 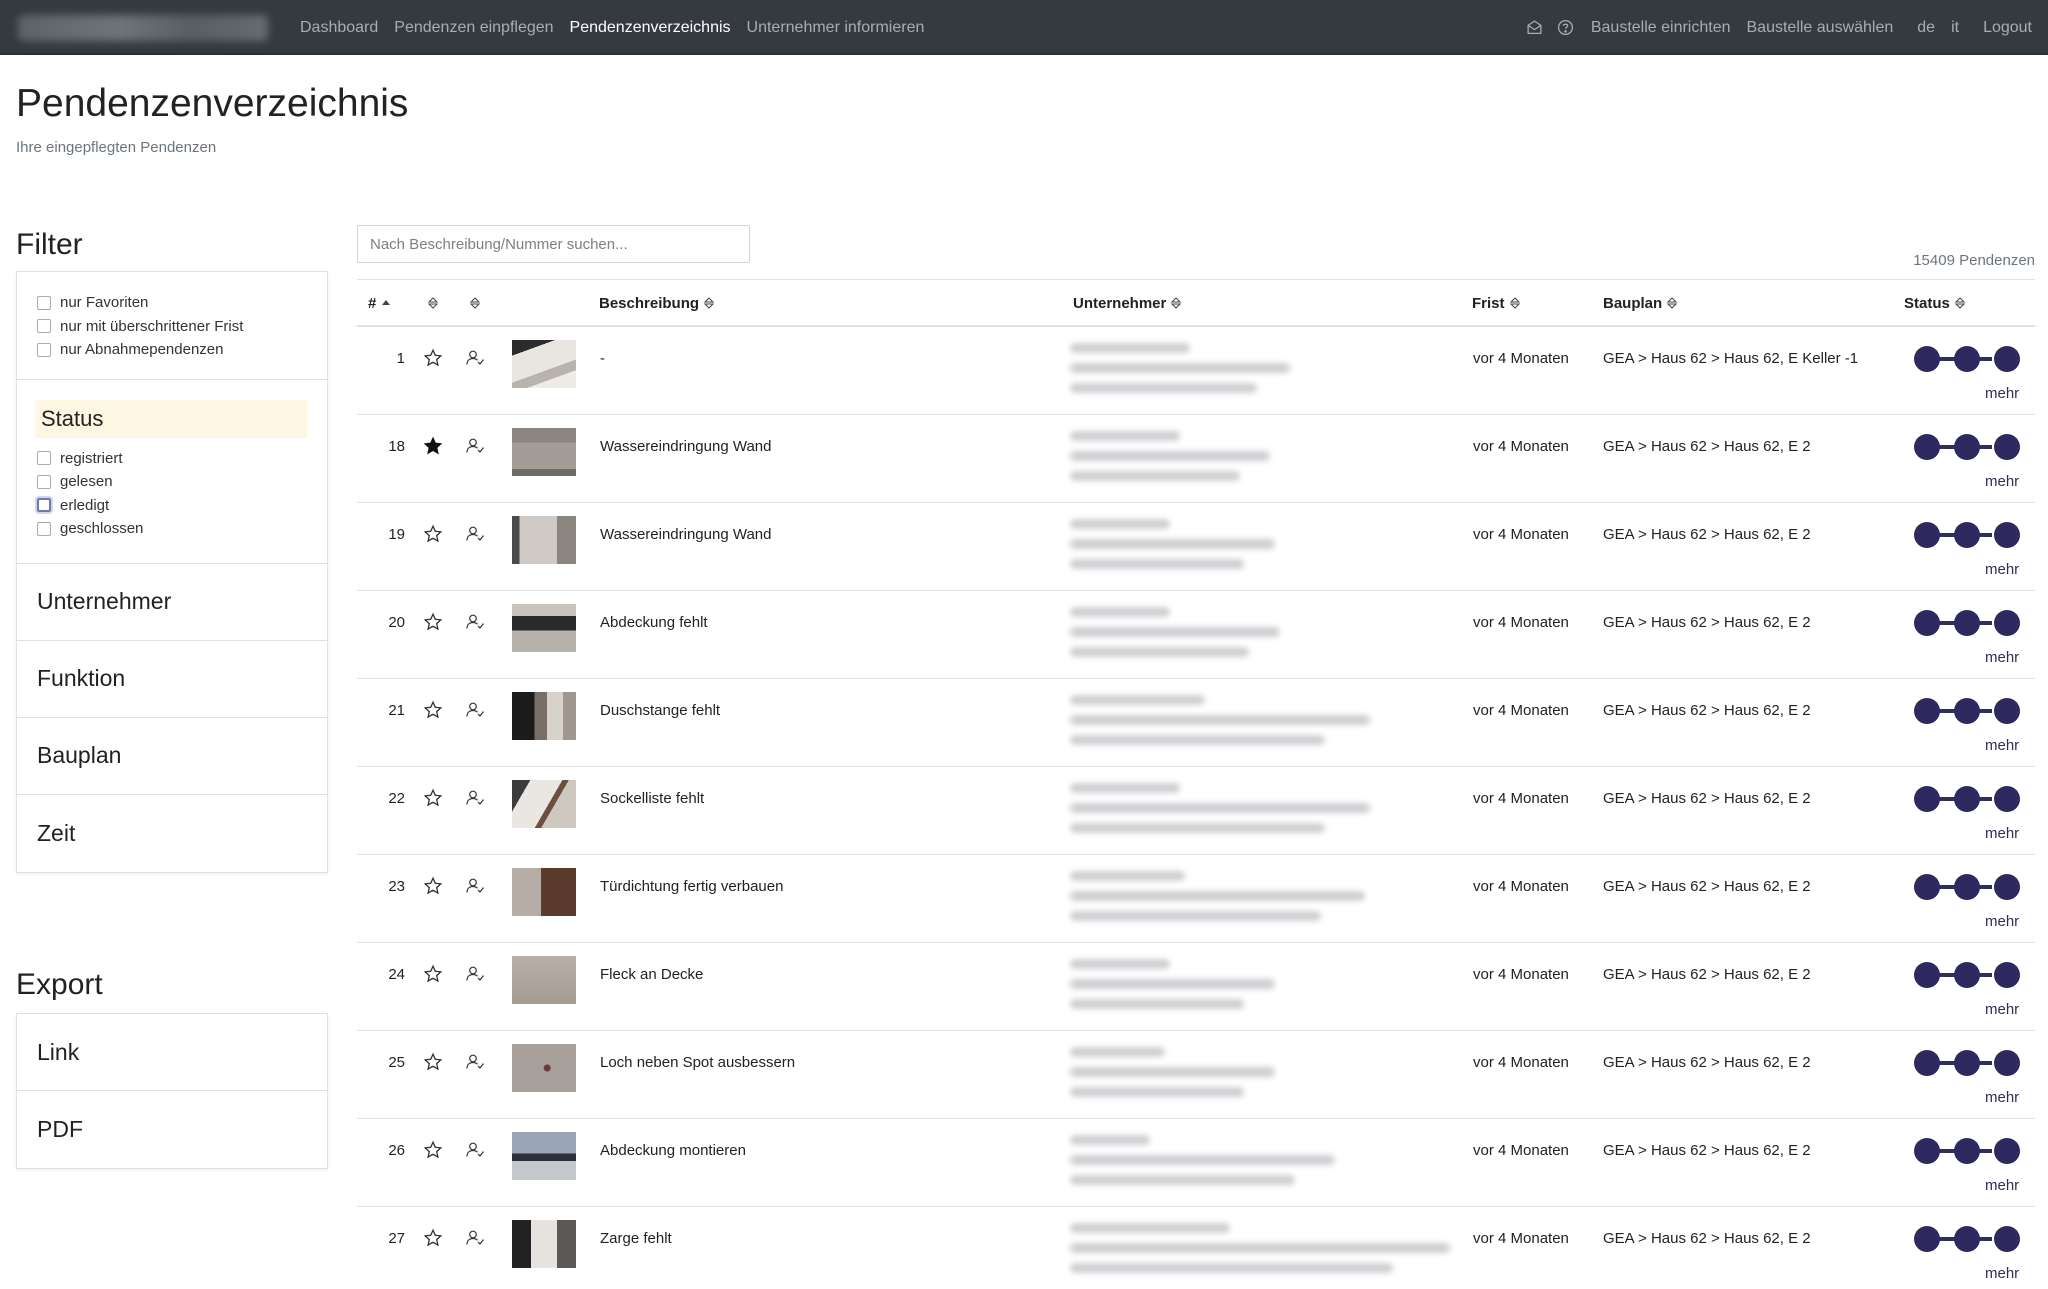 I want to click on col-status: Status, so click(x=1935, y=303).